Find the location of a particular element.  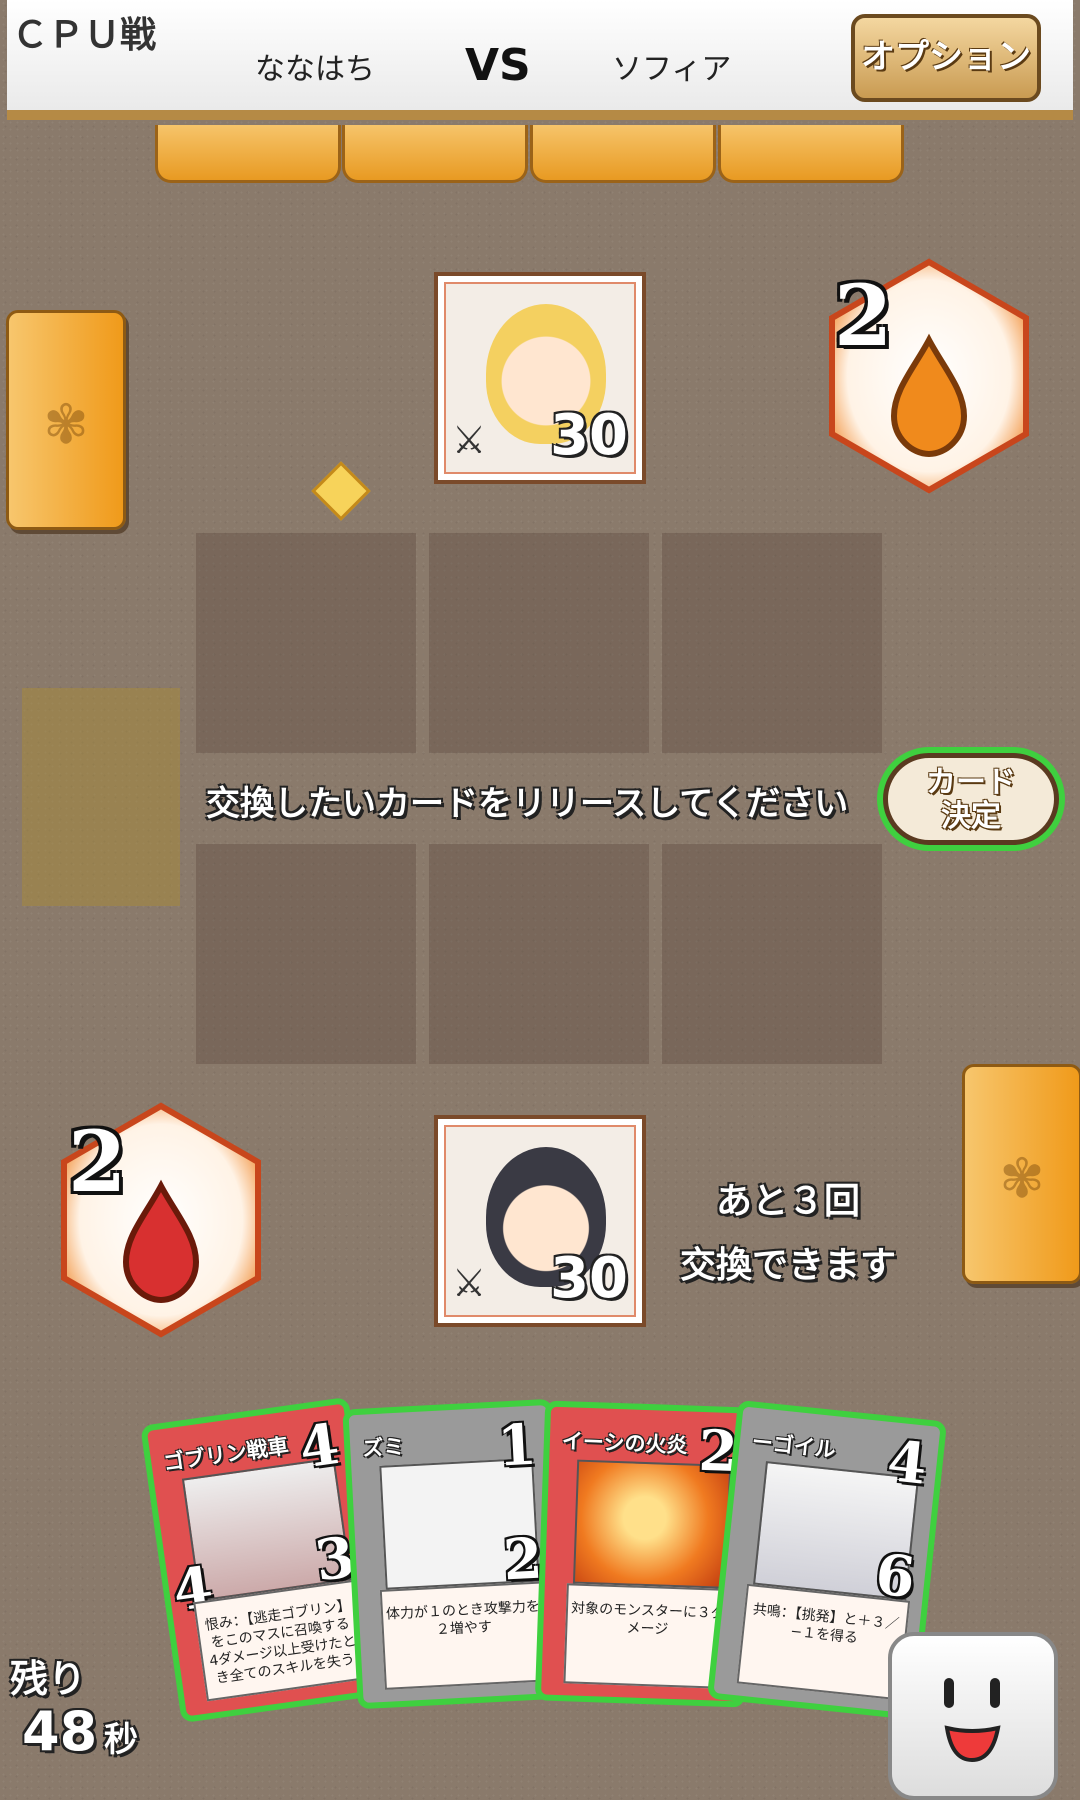

decide-label-line1: カード is located at coordinates (971, 782).